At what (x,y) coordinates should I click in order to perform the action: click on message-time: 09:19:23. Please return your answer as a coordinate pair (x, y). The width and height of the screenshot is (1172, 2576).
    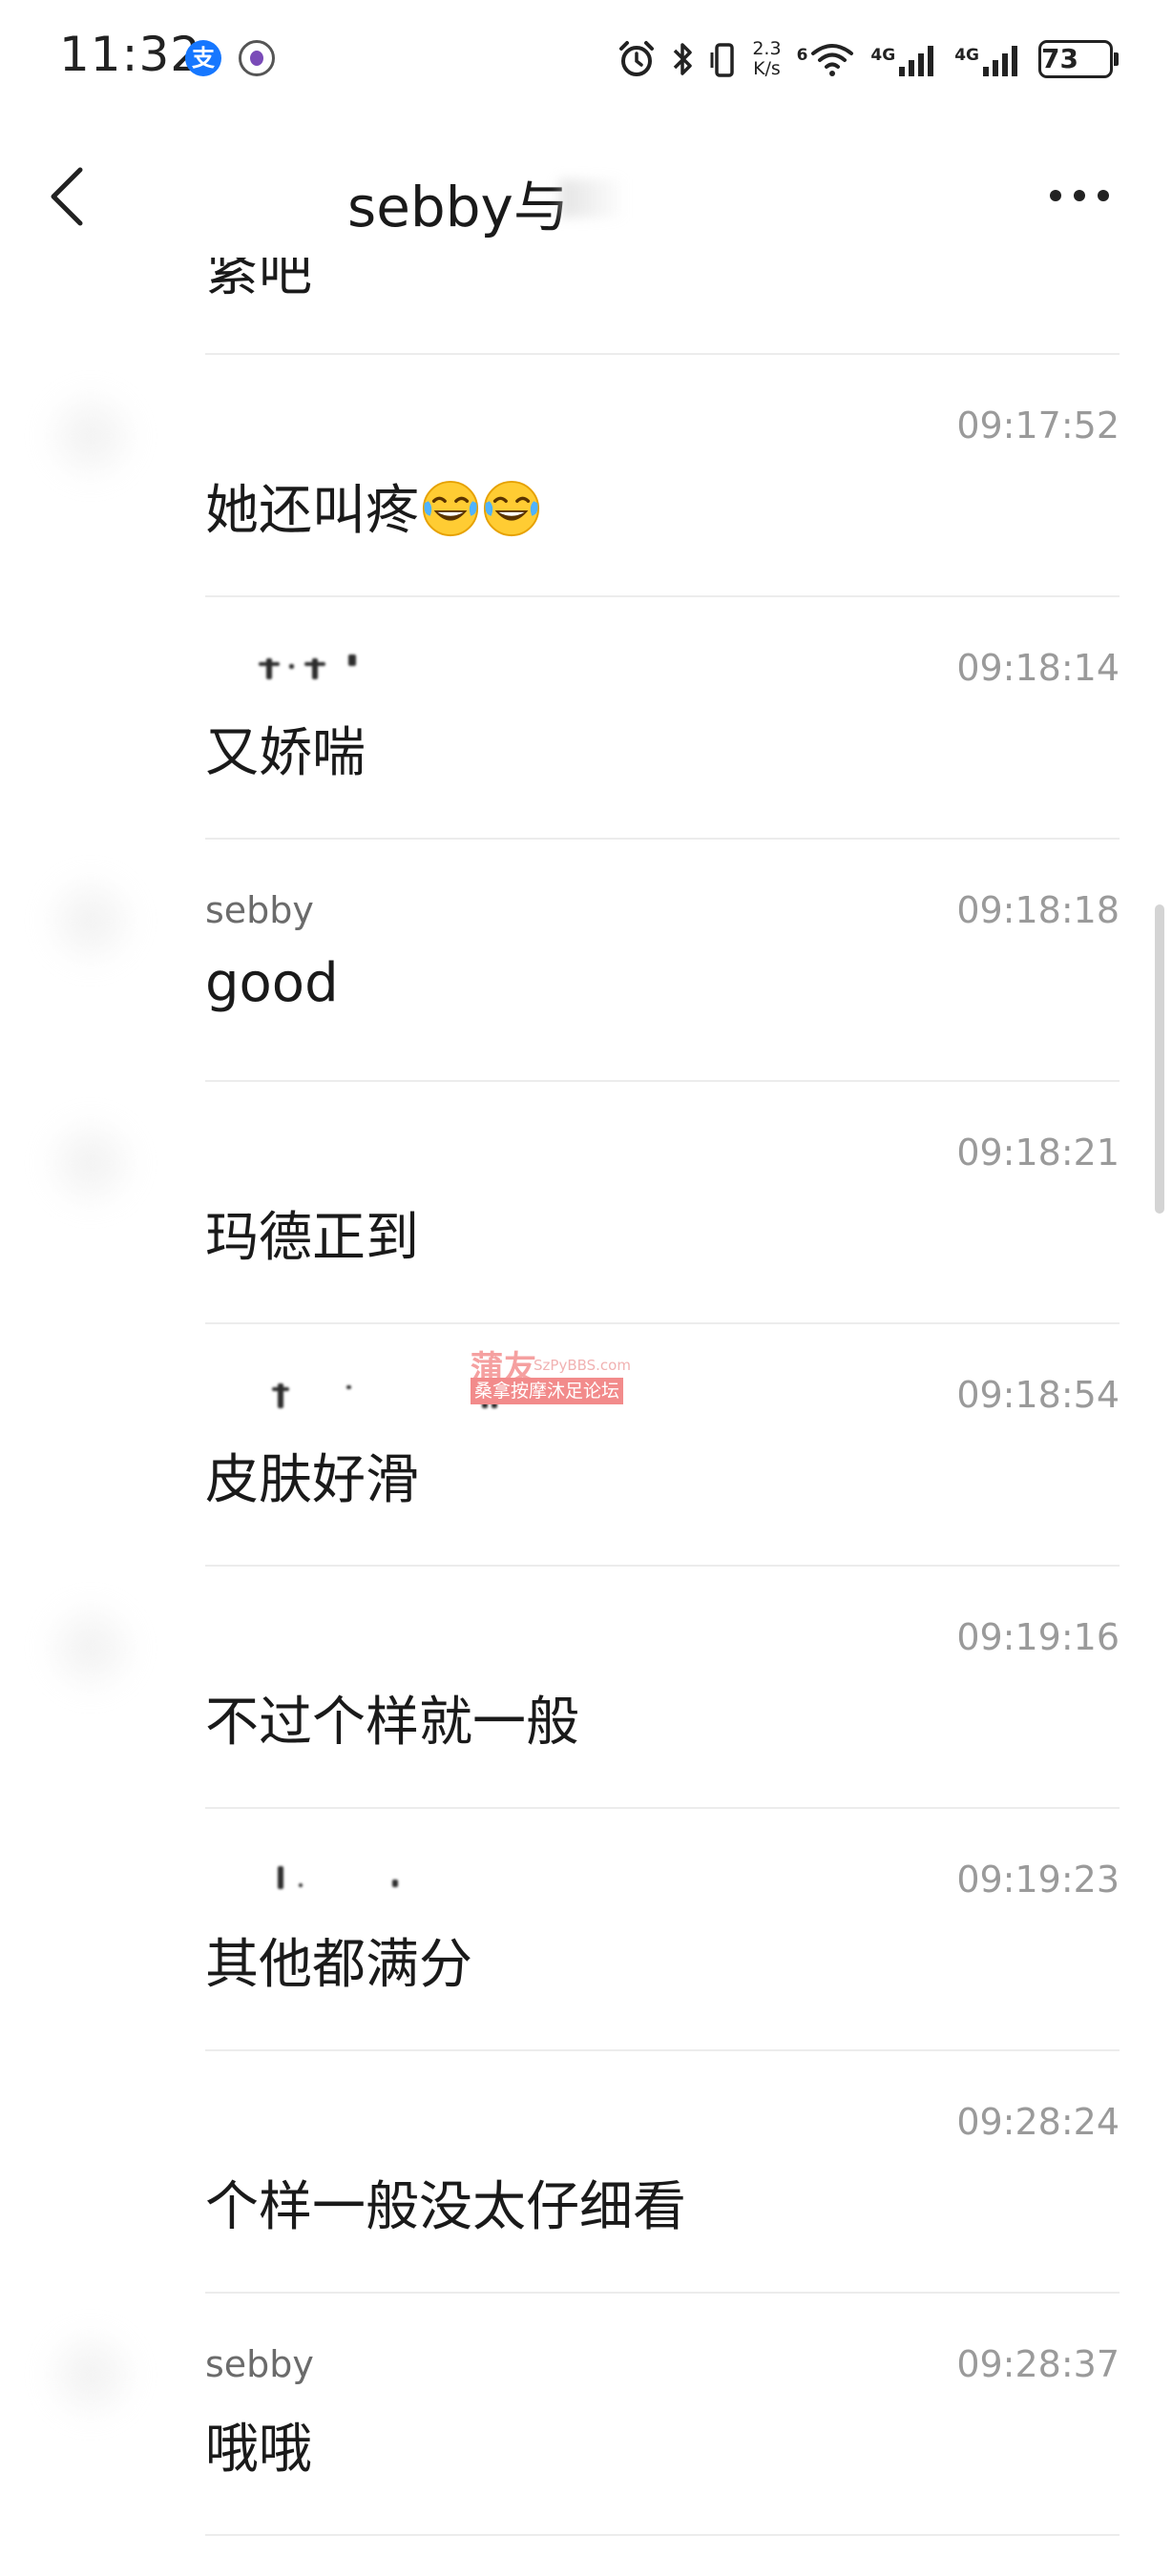
    Looking at the image, I should click on (1038, 1880).